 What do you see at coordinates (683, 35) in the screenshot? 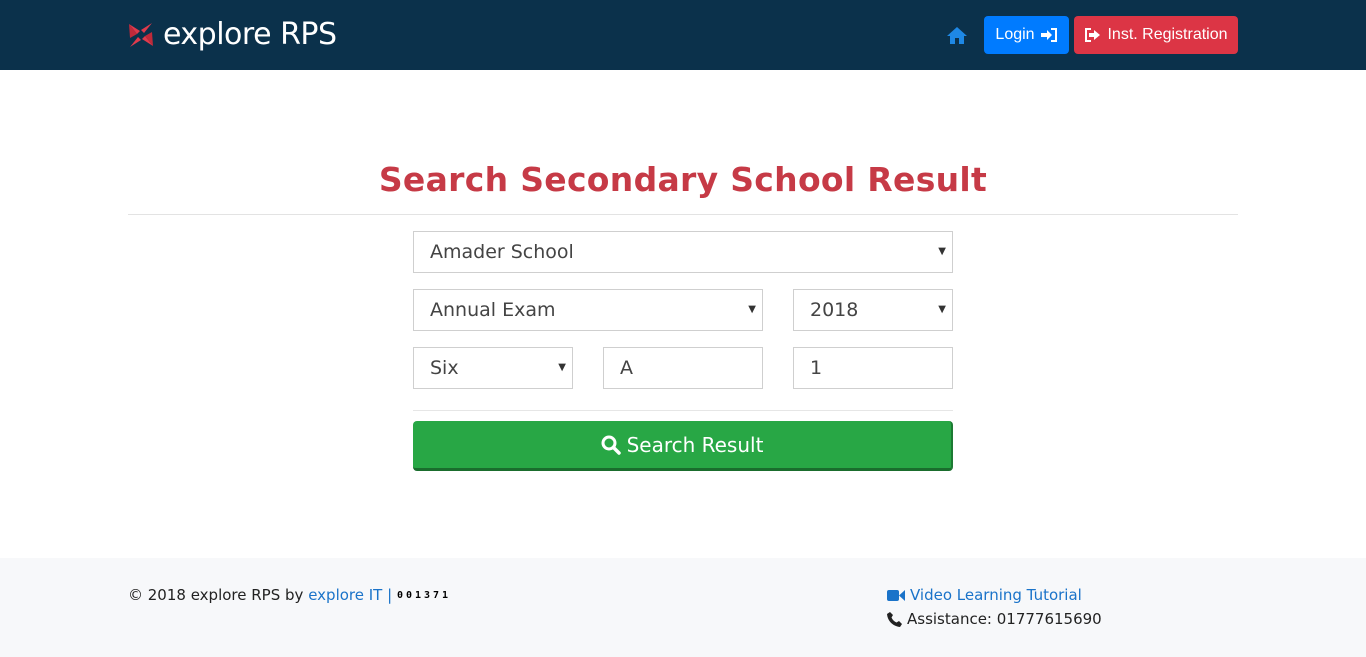
I see `top-navbar: explore RPS Login Inst. Registration` at bounding box center [683, 35].